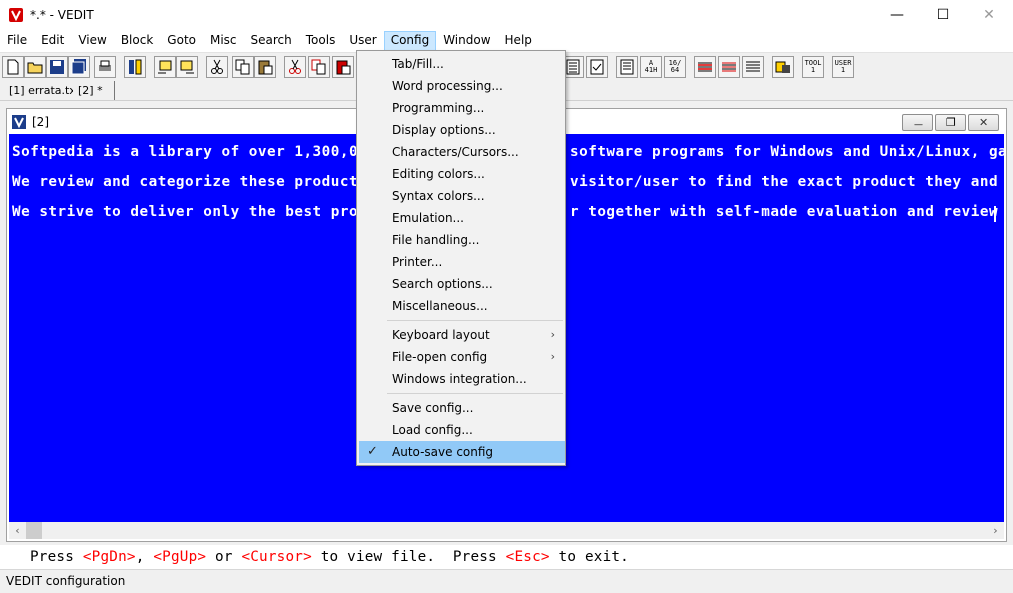 The height and width of the screenshot is (593, 1013). Describe the element at coordinates (989, 15) in the screenshot. I see `close-button: ✕` at that location.